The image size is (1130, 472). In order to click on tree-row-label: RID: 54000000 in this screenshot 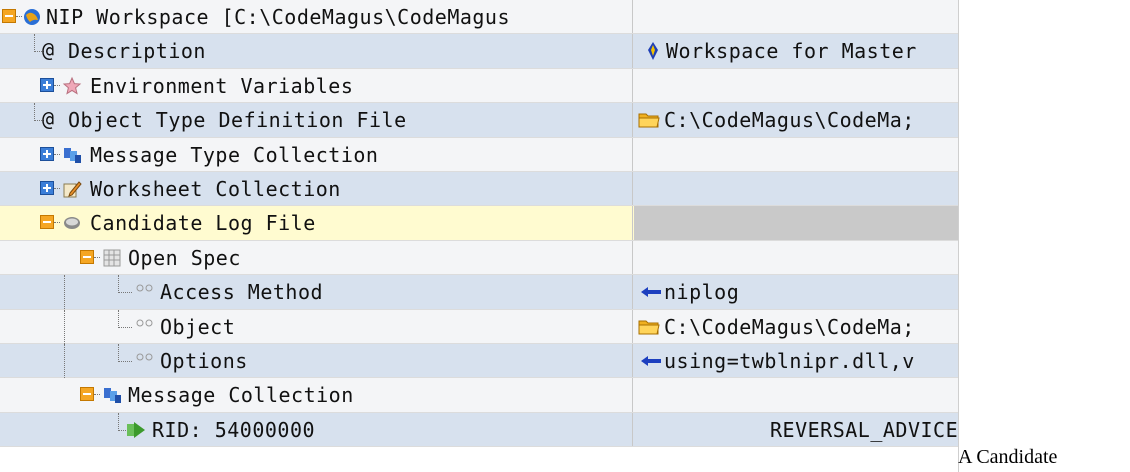, I will do `click(234, 429)`.